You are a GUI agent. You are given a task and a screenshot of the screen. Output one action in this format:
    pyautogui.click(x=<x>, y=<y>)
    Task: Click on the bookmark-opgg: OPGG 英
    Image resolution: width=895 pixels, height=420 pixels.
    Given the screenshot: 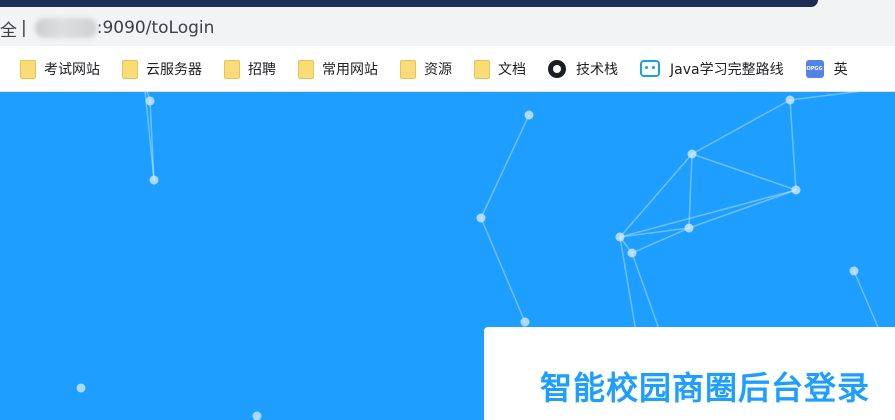 What is the action you would take?
    pyautogui.click(x=826, y=69)
    